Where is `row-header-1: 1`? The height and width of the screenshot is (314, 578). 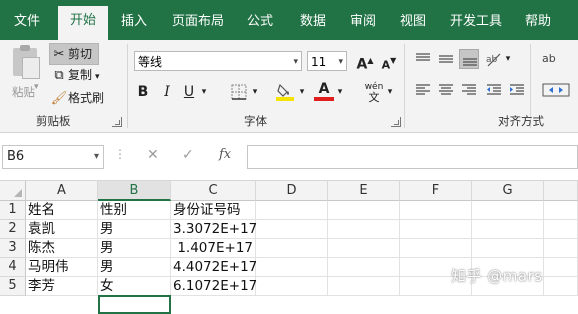 row-header-1: 1 is located at coordinates (13, 210).